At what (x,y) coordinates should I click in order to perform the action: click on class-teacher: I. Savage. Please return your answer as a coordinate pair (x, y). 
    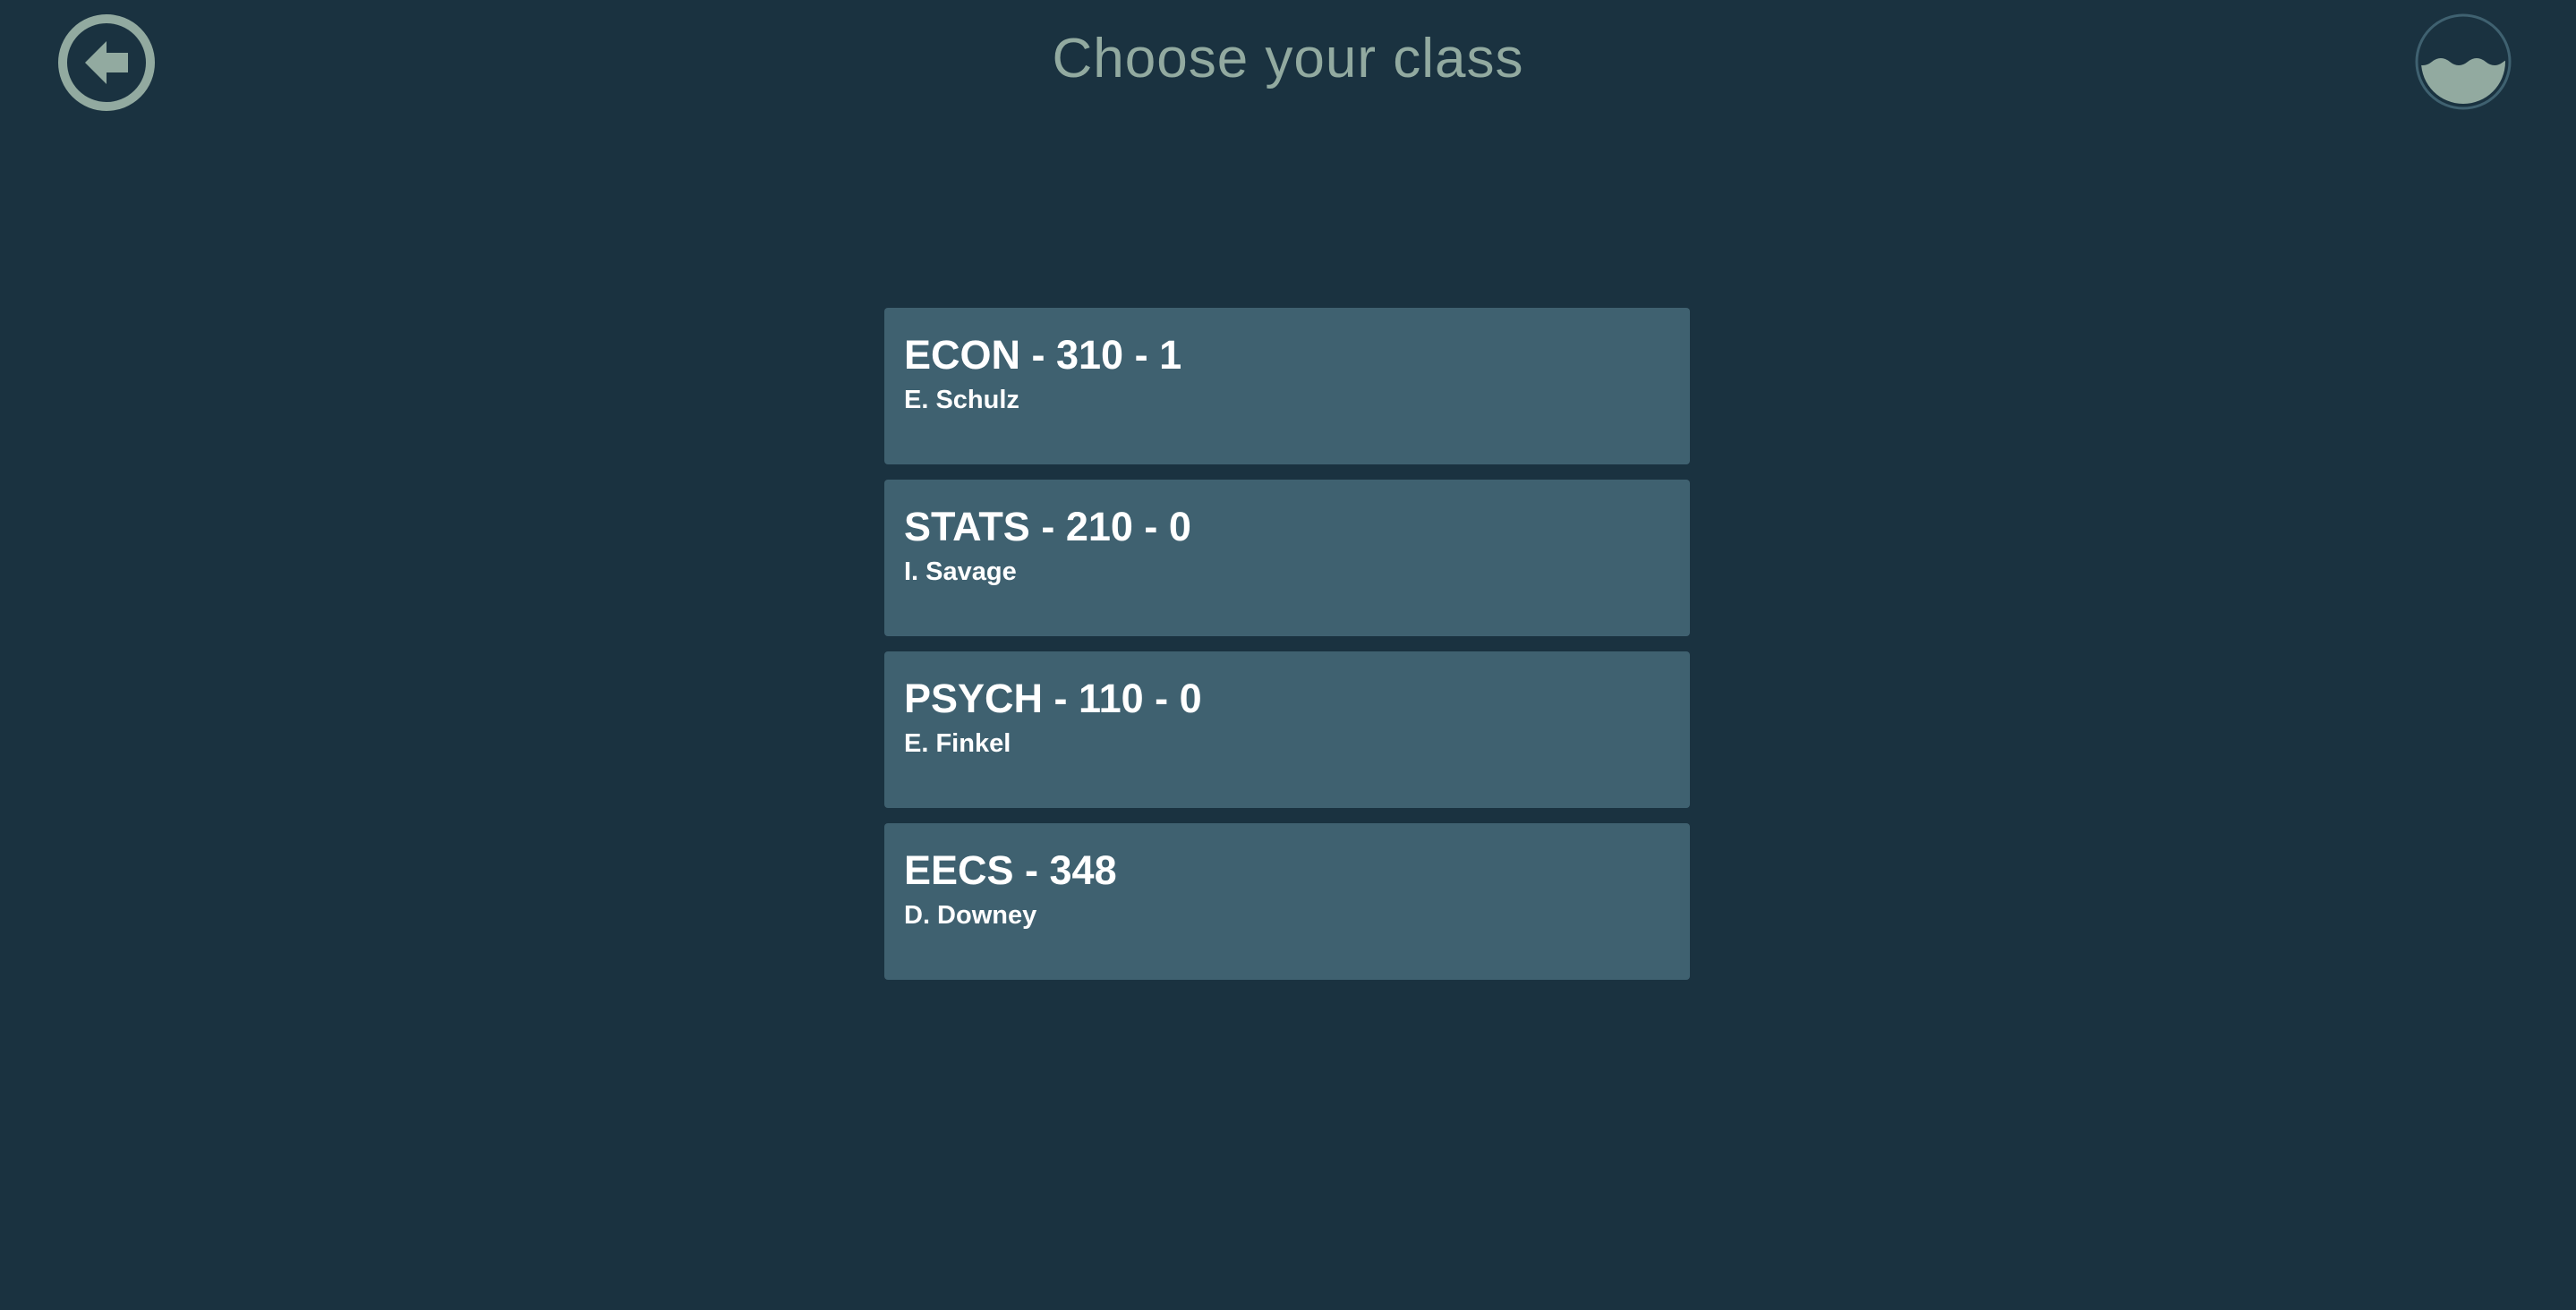
    Looking at the image, I should click on (960, 571).